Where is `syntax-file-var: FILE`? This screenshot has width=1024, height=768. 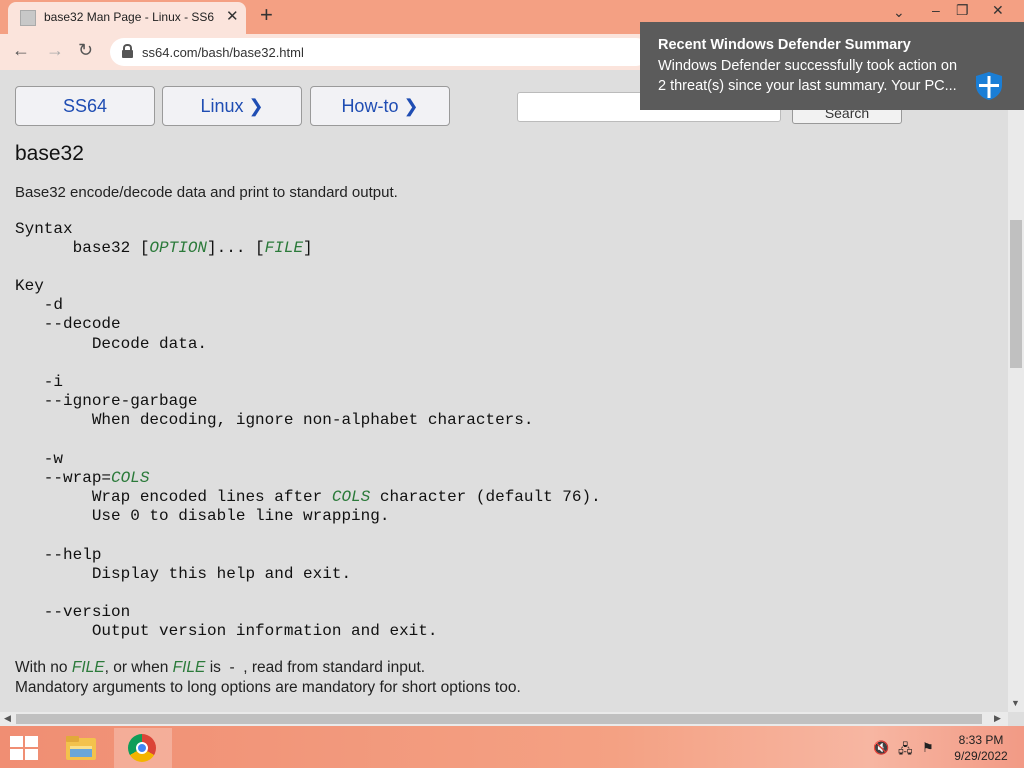
syntax-file-var: FILE is located at coordinates (284, 248).